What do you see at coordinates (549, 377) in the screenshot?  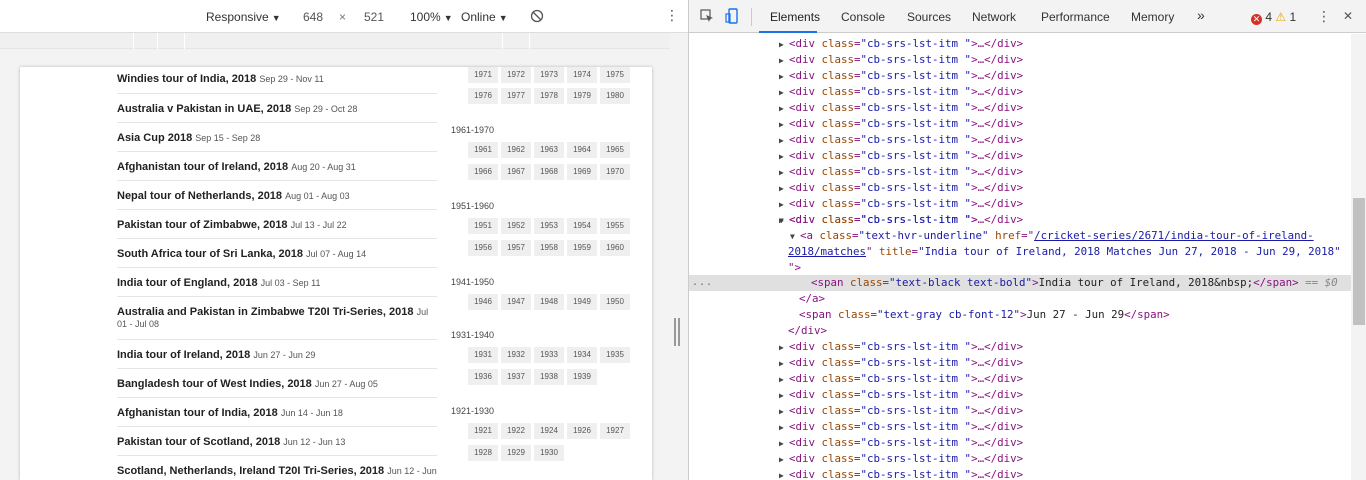 I see `year-chip: 1938` at bounding box center [549, 377].